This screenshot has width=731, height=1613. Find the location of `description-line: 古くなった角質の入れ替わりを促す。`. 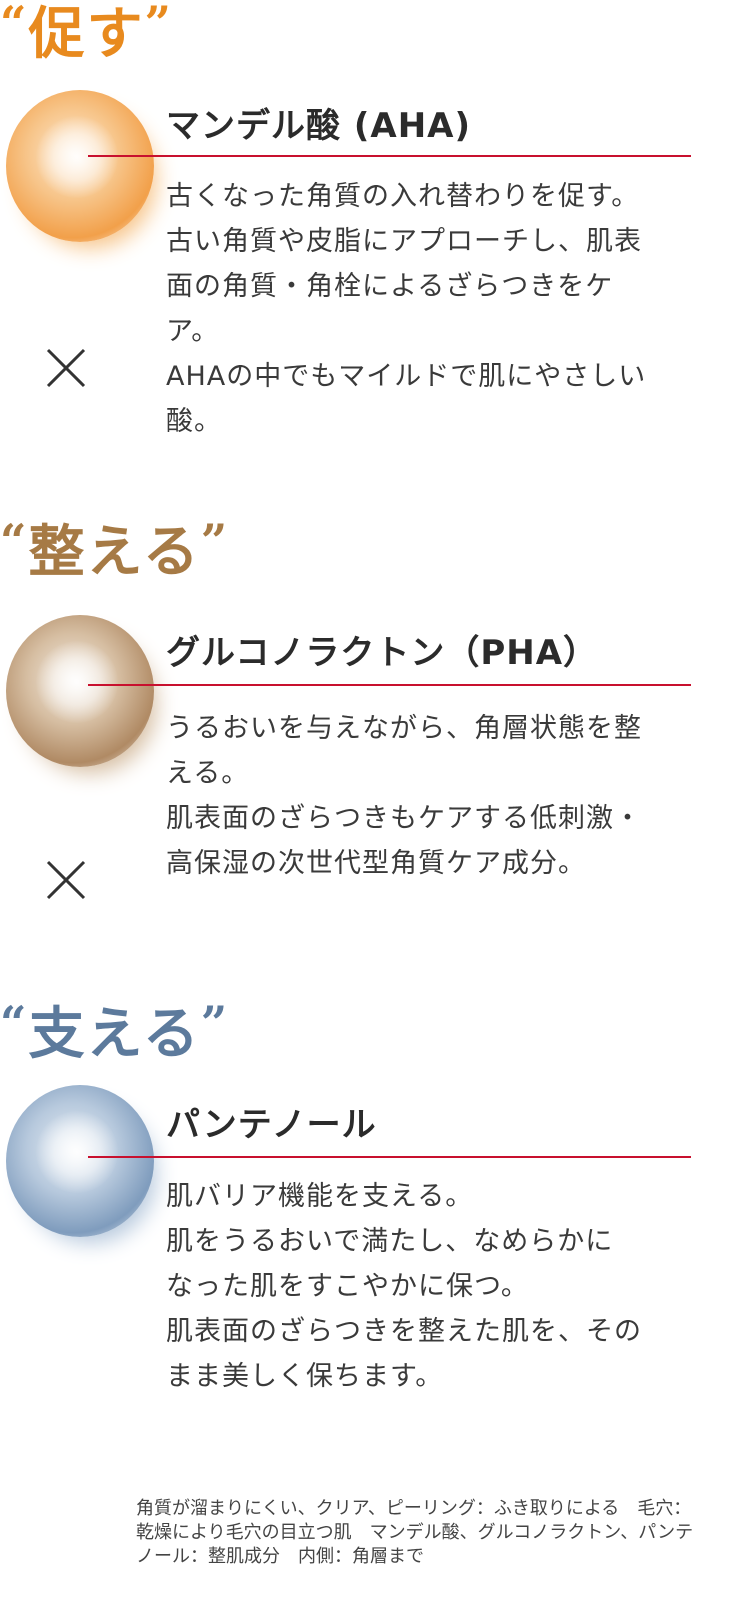

description-line: 古くなった角質の入れ替わりを促す。 is located at coordinates (403, 196).